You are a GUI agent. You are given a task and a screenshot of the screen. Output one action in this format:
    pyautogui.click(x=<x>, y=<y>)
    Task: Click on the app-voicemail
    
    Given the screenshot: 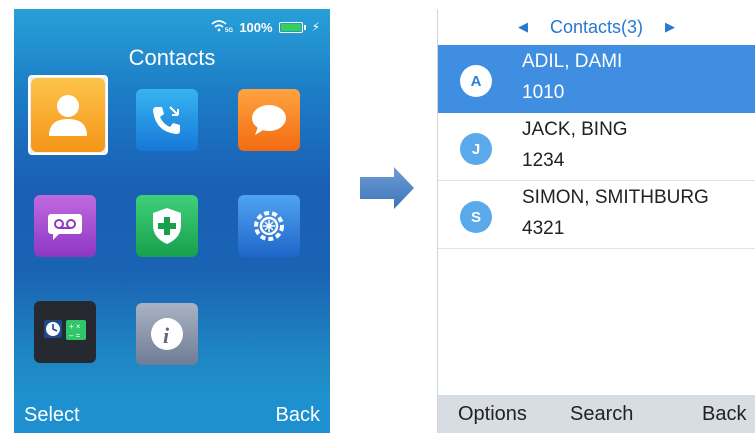 What is the action you would take?
    pyautogui.click(x=65, y=226)
    